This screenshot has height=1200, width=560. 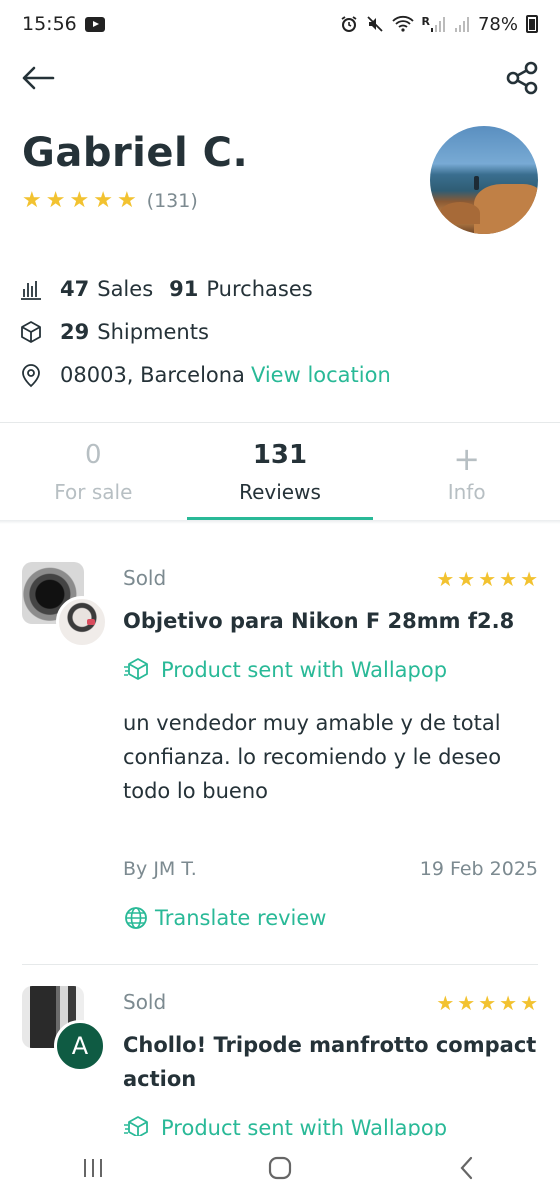 What do you see at coordinates (137, 670) in the screenshot?
I see `wallapop-box-icon` at bounding box center [137, 670].